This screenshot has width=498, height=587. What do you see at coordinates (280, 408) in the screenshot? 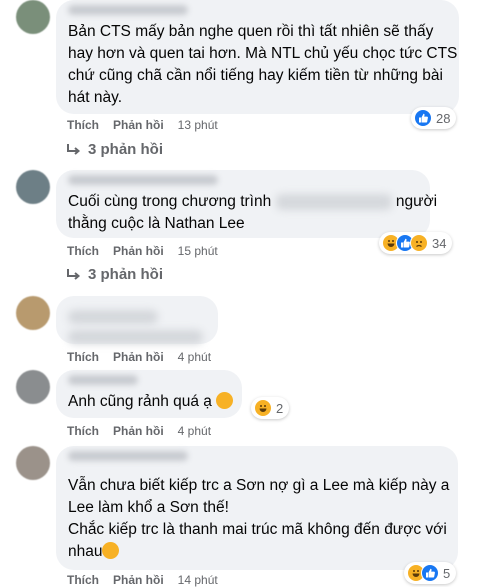
I see `reaction-count: 2` at bounding box center [280, 408].